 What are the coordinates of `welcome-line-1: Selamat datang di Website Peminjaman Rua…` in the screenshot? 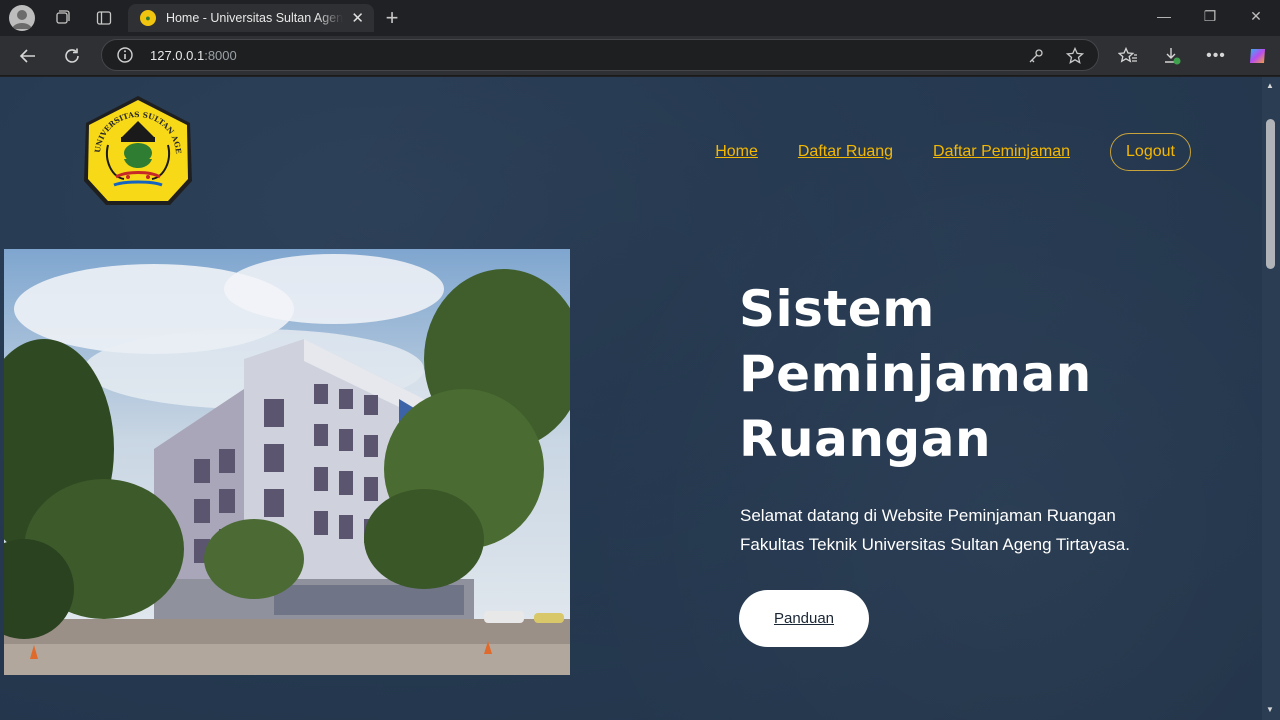 It's located at (928, 515).